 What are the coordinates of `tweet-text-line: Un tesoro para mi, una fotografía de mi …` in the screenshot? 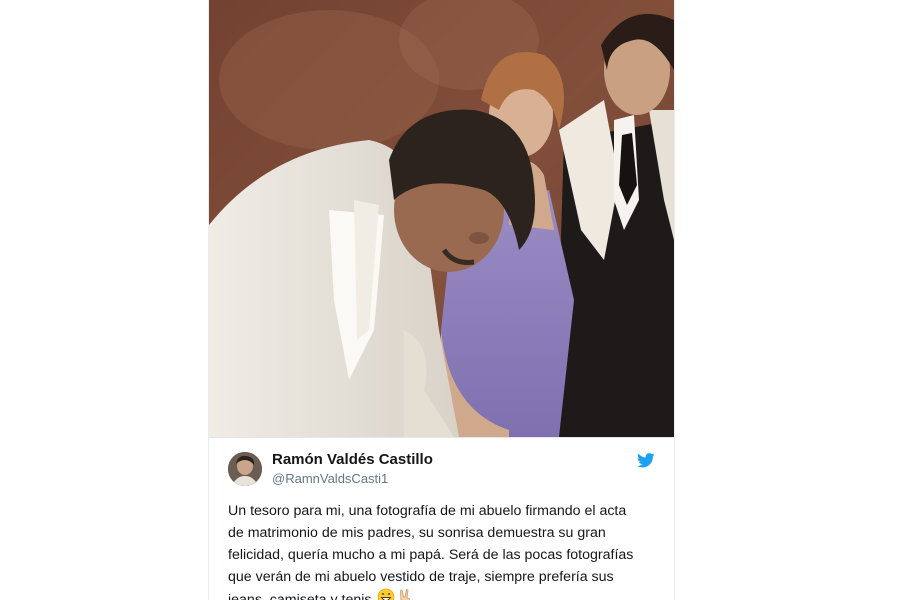 It's located at (427, 511).